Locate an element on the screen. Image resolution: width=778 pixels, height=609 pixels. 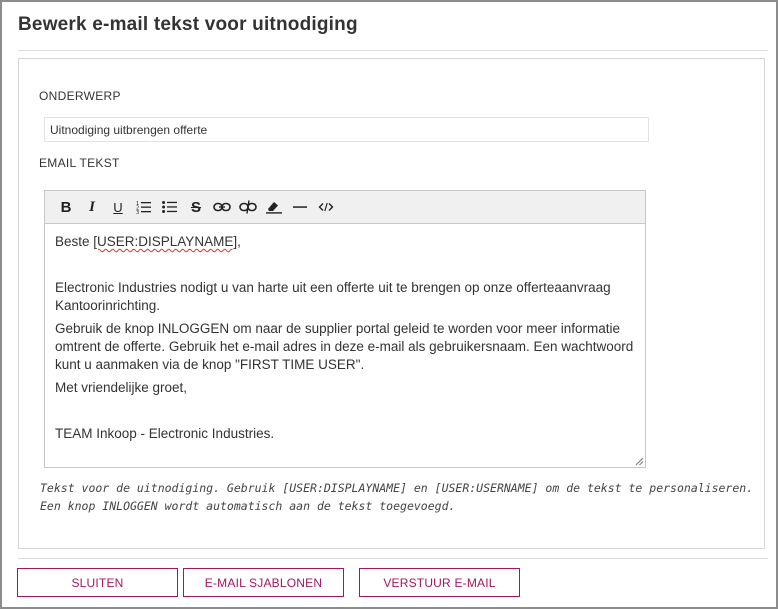
unlink-icon is located at coordinates (248, 207).